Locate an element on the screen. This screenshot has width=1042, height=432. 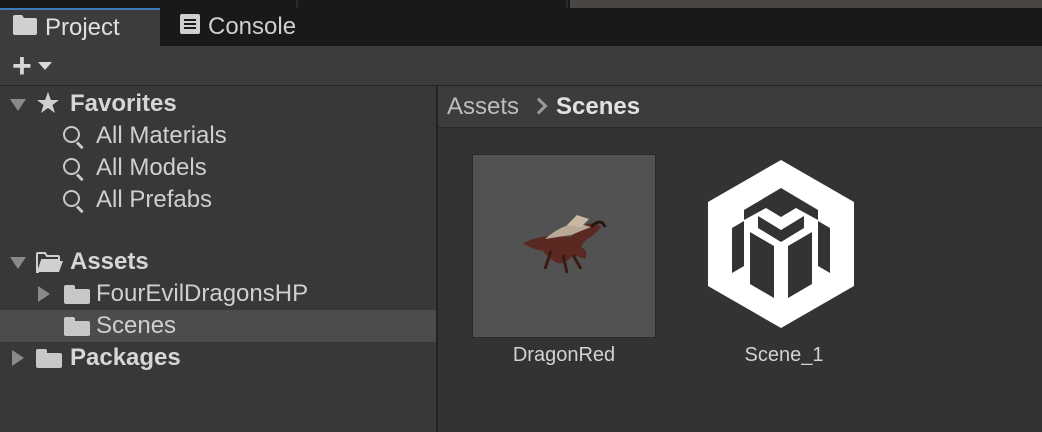
project-toolbar: + is located at coordinates (521, 66).